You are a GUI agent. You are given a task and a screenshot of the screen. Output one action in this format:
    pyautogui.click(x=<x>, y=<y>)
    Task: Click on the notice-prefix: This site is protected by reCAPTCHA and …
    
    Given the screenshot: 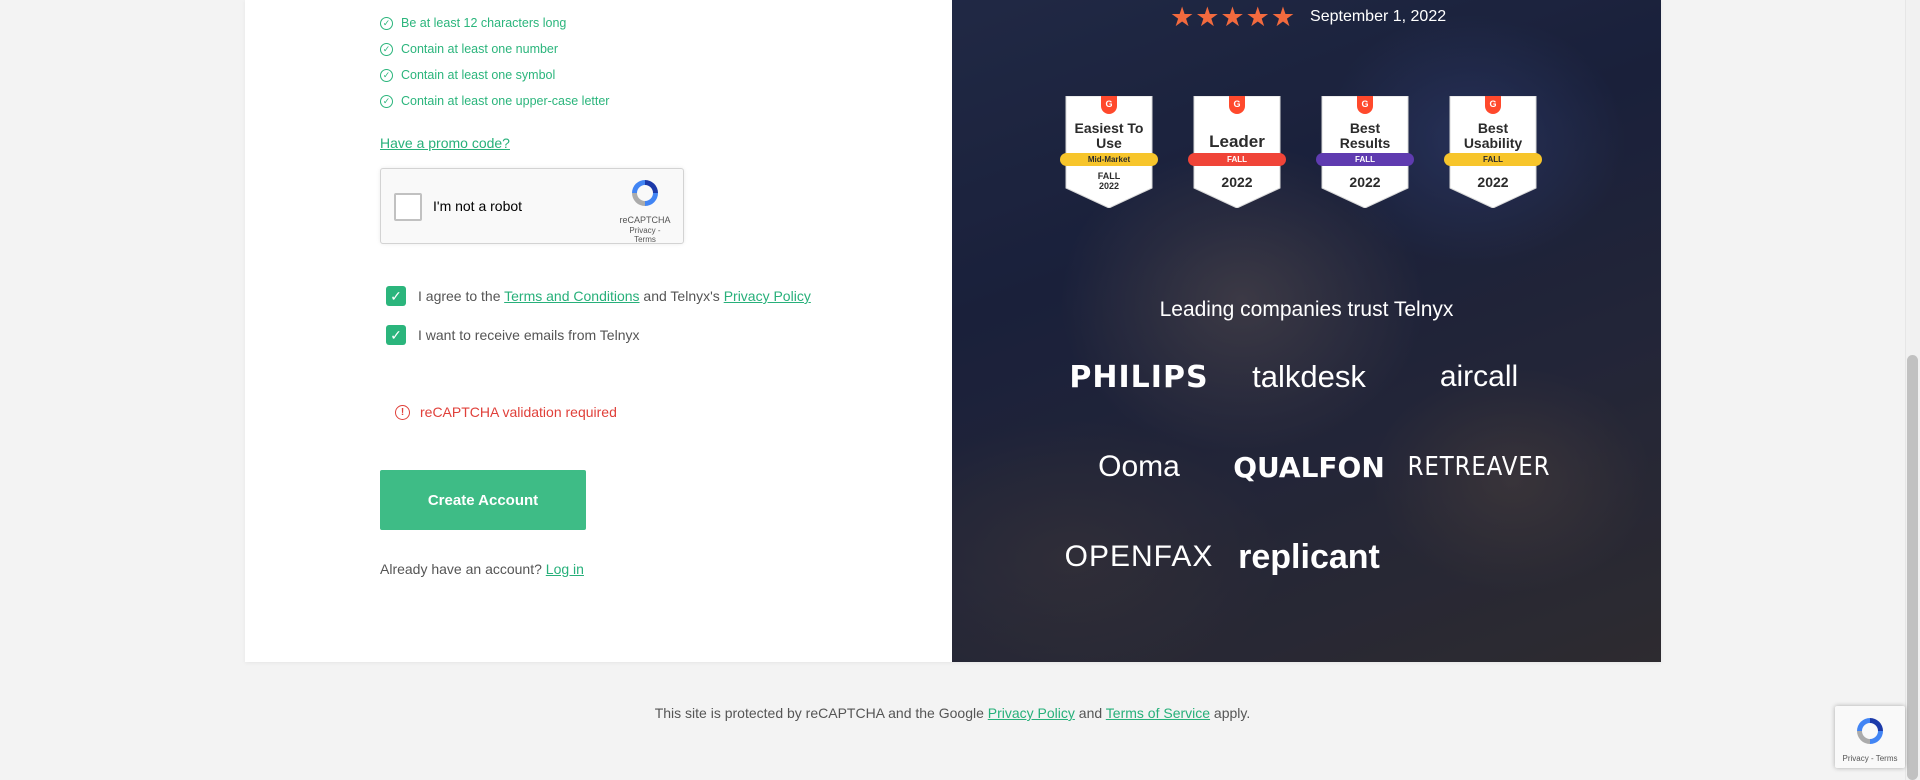 What is the action you would take?
    pyautogui.click(x=821, y=713)
    